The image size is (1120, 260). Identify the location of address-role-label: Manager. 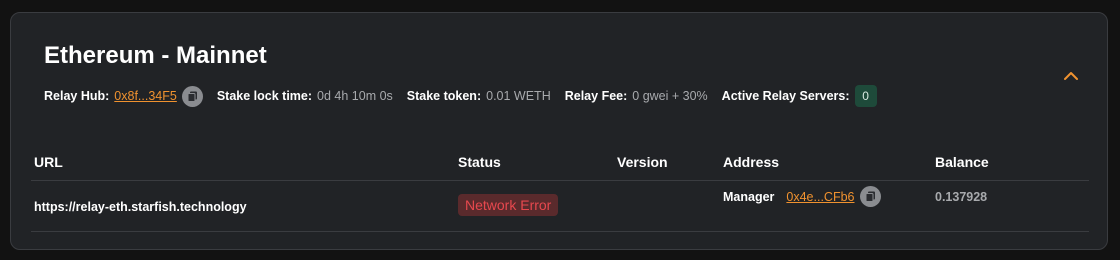
(749, 196).